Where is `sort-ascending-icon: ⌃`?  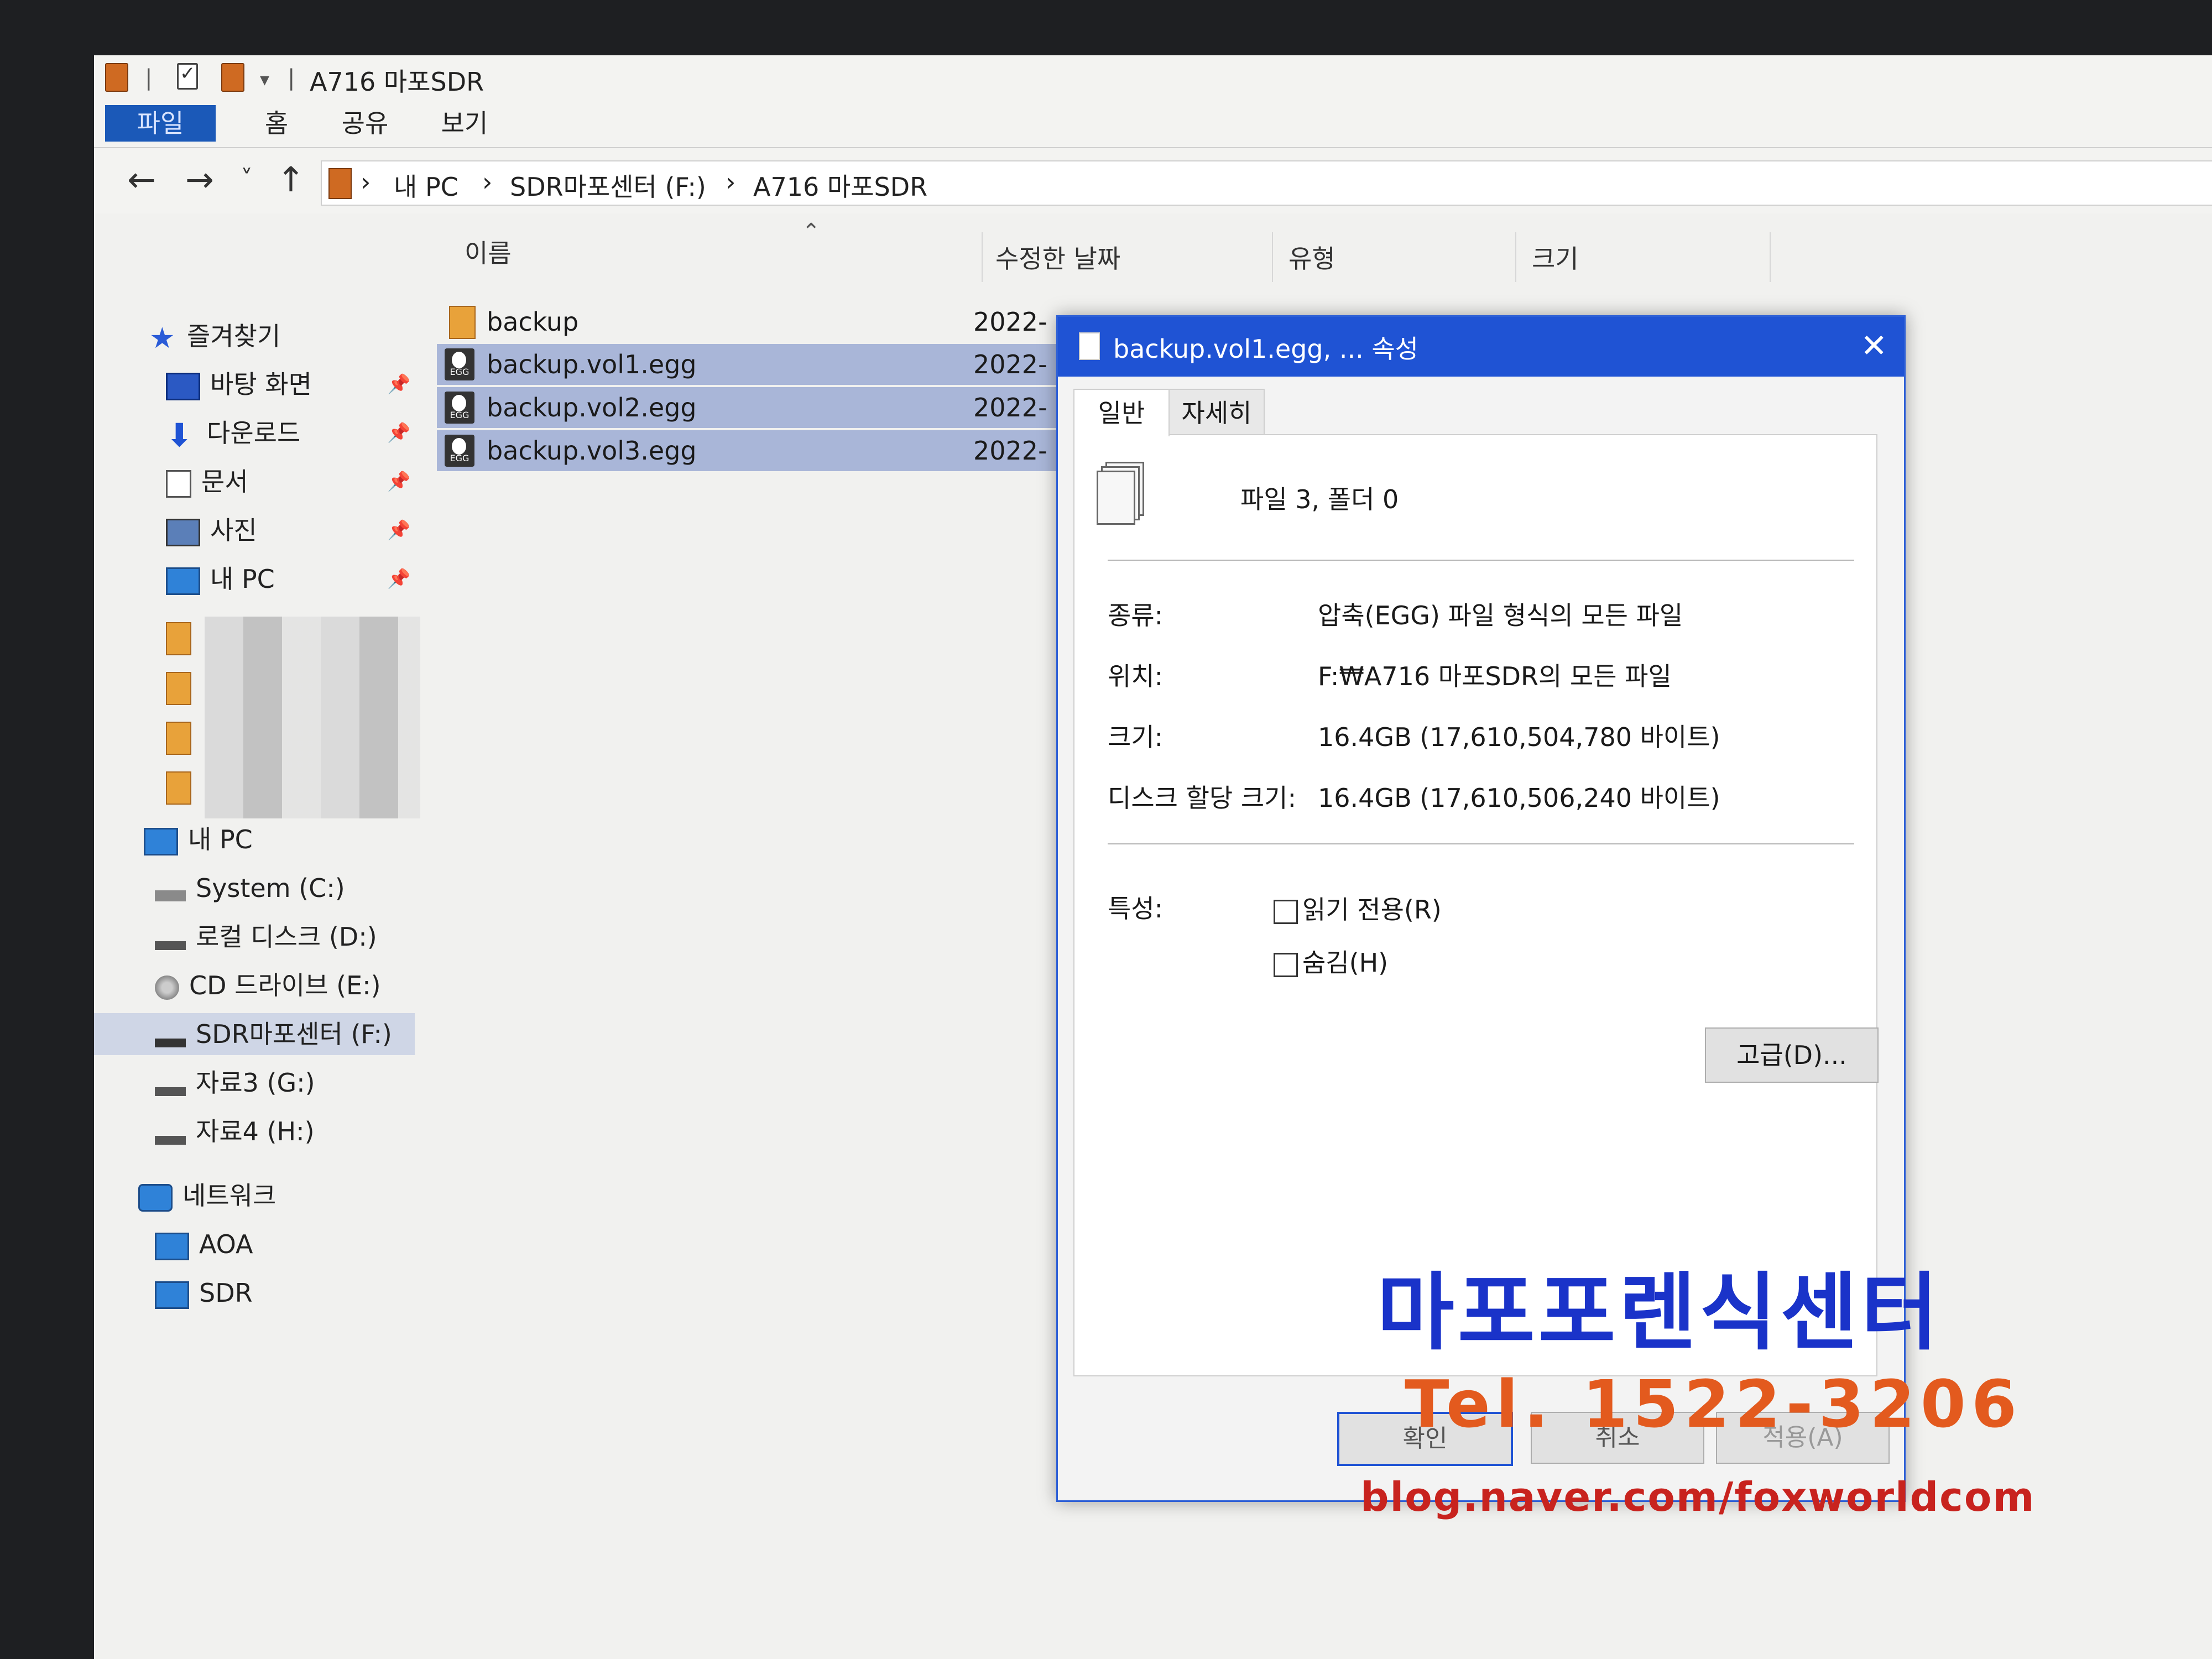 sort-ascending-icon: ⌃ is located at coordinates (812, 232).